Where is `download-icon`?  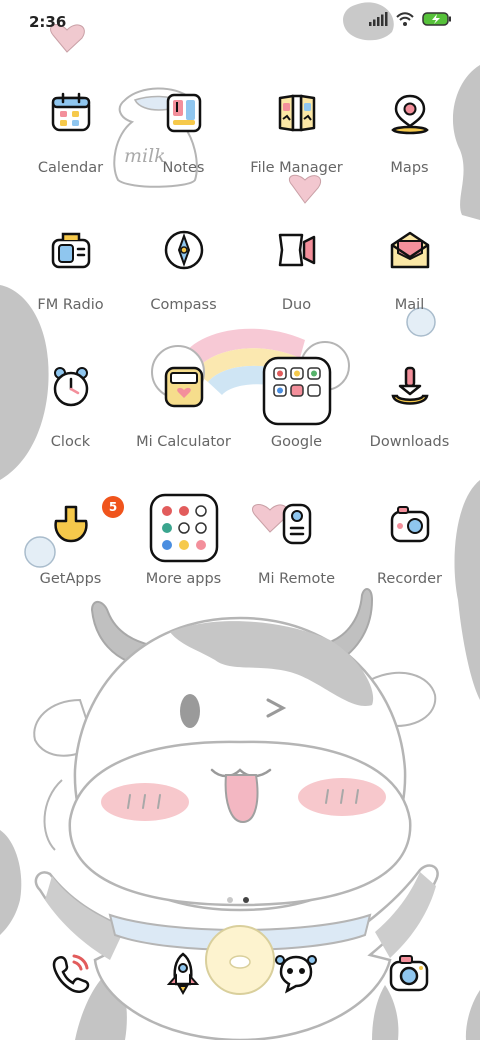 download-icon is located at coordinates (410, 387).